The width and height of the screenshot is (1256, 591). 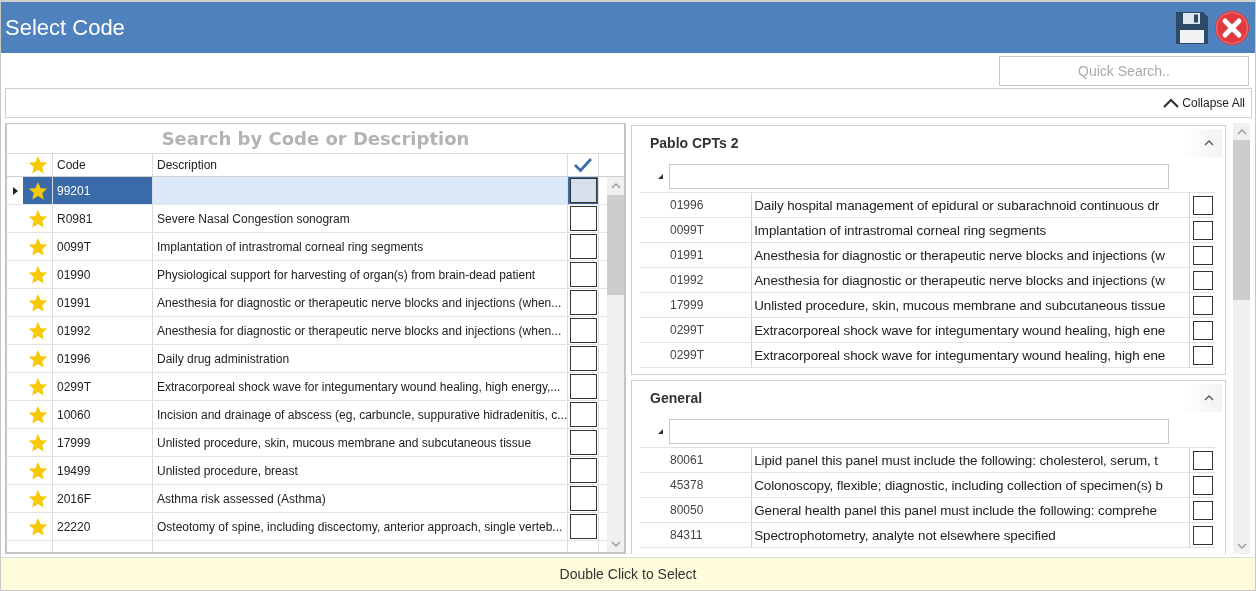 I want to click on table-row: 01996 Daily drug administration, so click(x=307, y=359).